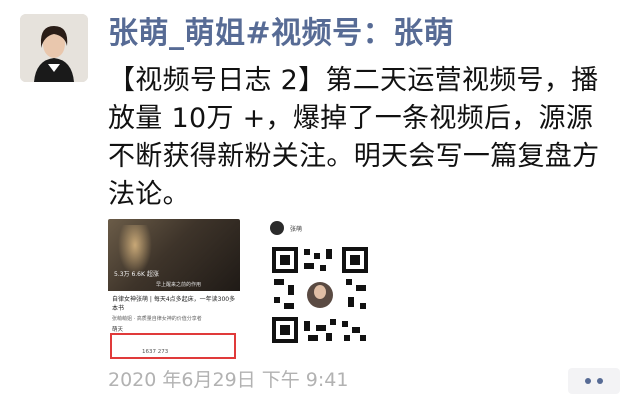 The height and width of the screenshot is (409, 640). Describe the element at coordinates (179, 285) in the screenshot. I see `photo-caption-secondary: 早上醒来之前的作用` at that location.